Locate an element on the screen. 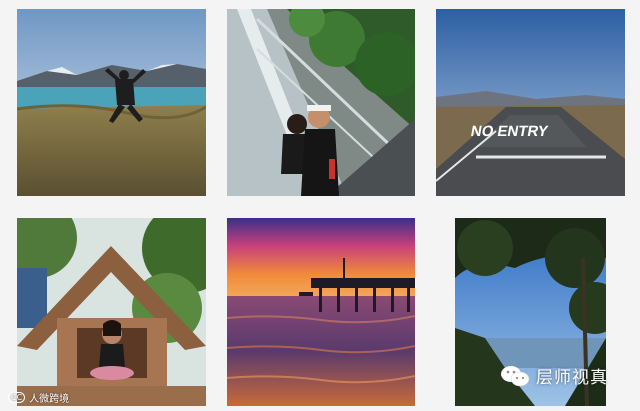 The width and height of the screenshot is (640, 411). photo-wooden-hut-portrait is located at coordinates (111, 312).